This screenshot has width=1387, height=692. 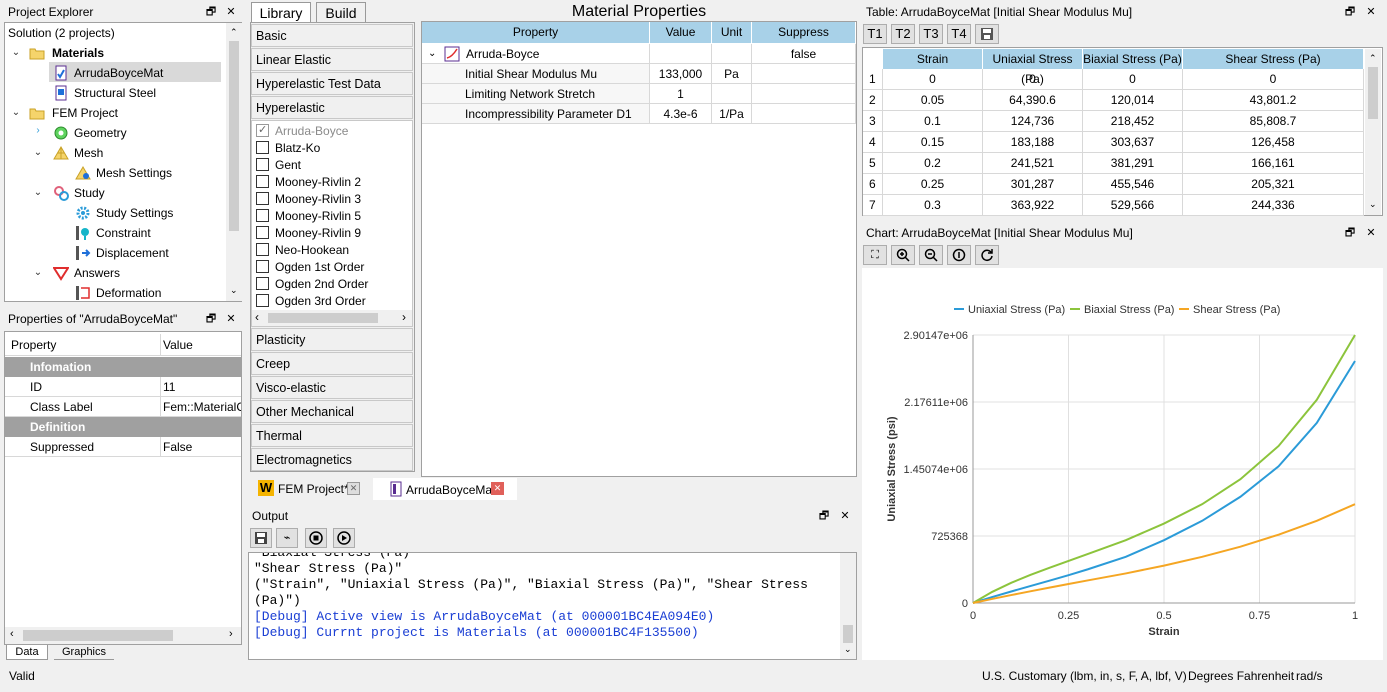 I want to click on tab-t1: T1, so click(x=875, y=34).